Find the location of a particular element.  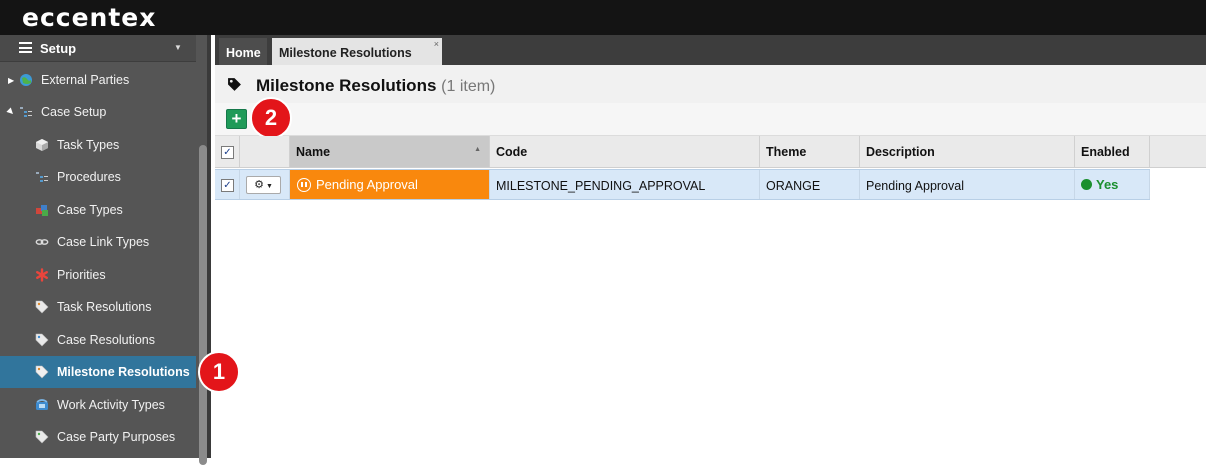

sidebar-item-priorities: Priorities is located at coordinates (98, 275).